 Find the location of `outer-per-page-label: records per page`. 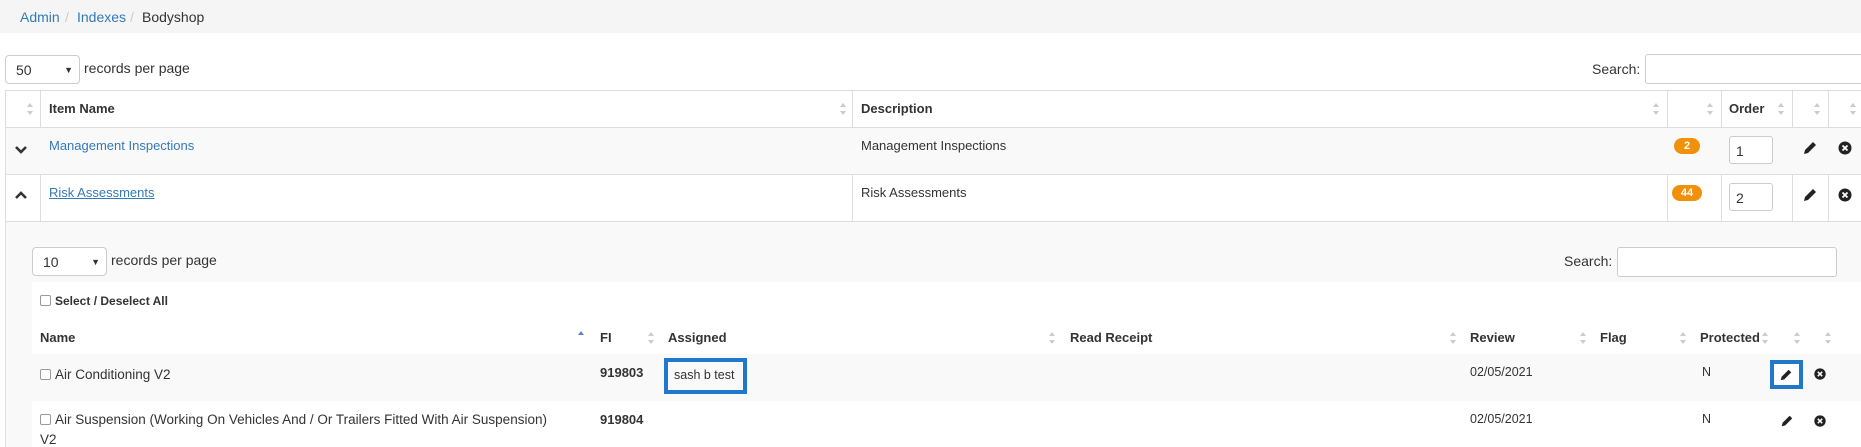

outer-per-page-label: records per page is located at coordinates (137, 68).